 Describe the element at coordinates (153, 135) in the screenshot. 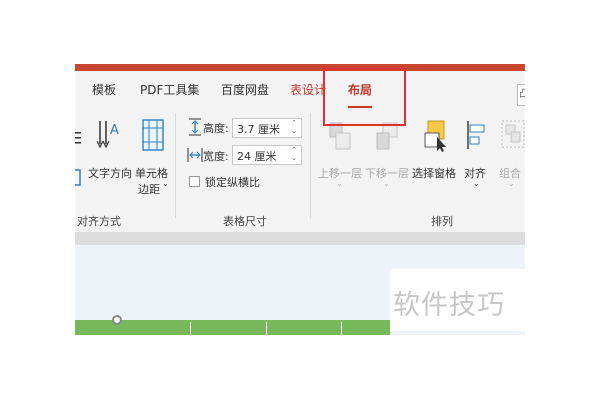

I see `cell-margin-icon` at that location.